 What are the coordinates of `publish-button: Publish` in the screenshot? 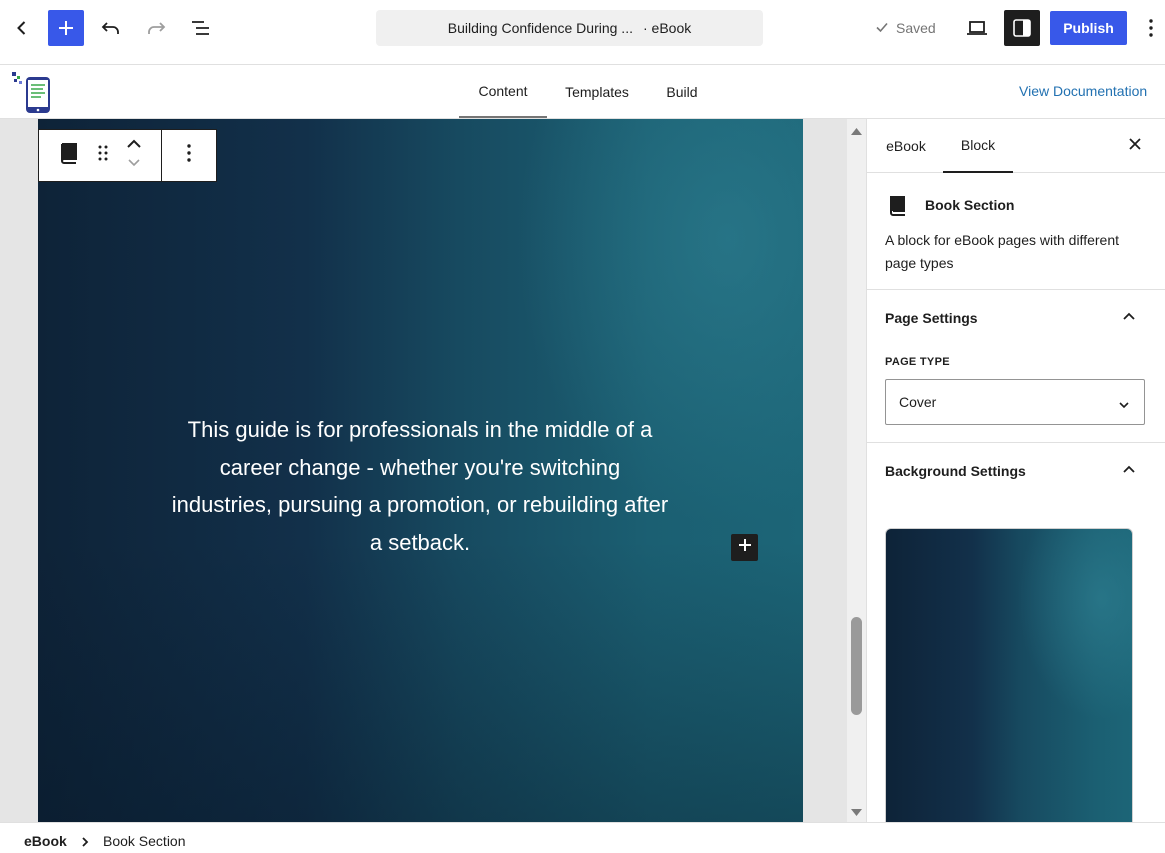 It's located at (1088, 28).